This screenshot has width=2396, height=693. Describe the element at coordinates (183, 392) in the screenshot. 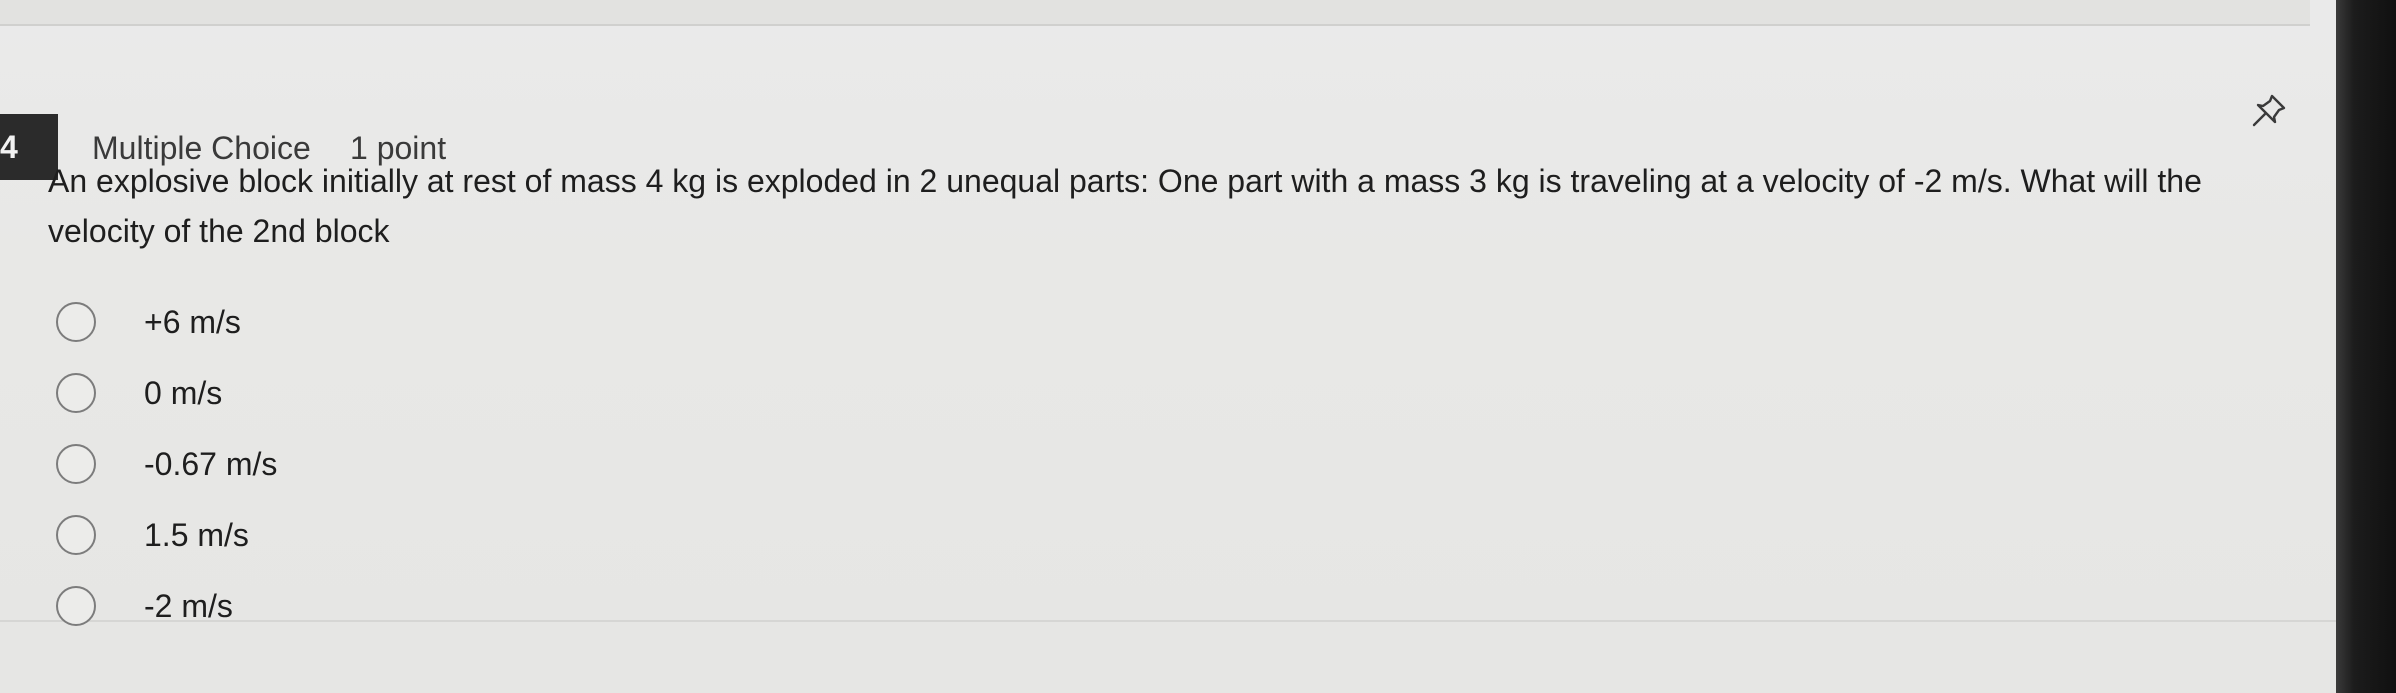

I see `option-label: 0 m/s` at that location.